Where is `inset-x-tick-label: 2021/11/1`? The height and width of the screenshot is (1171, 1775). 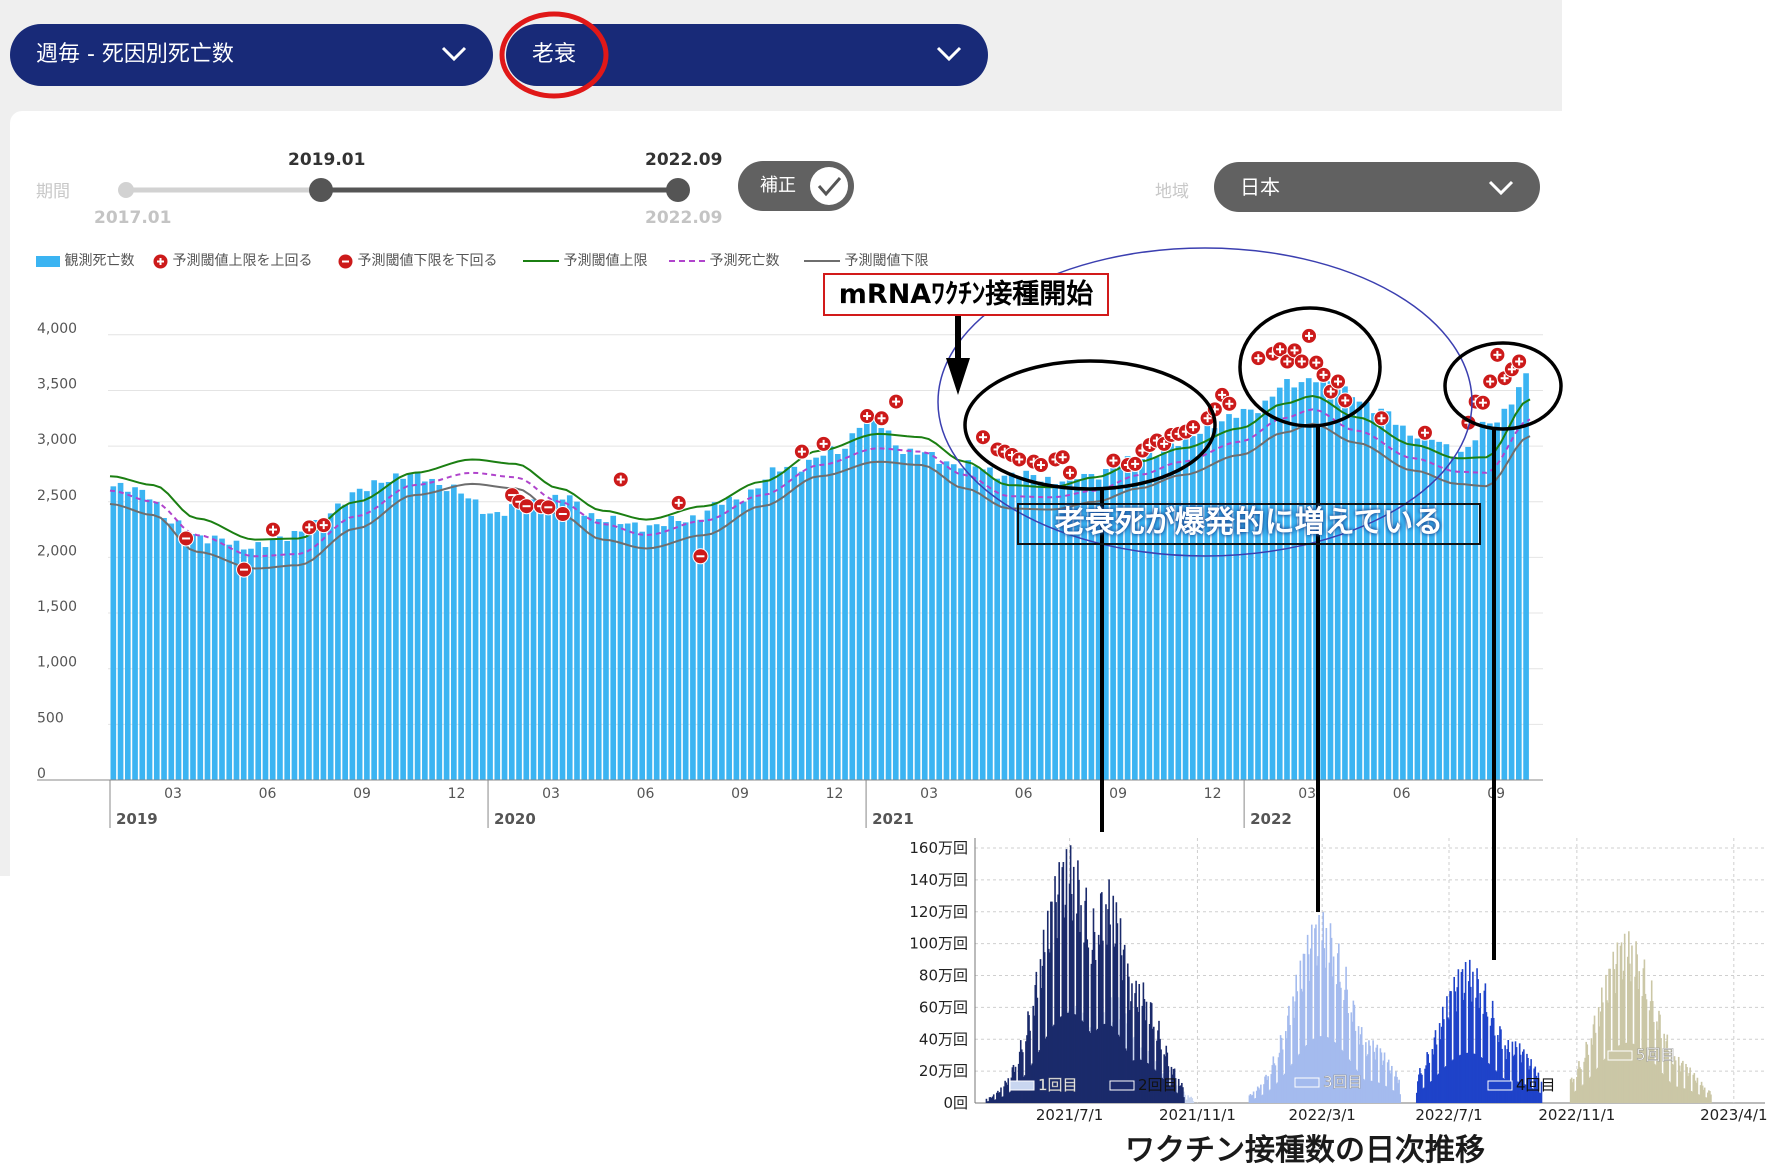
inset-x-tick-label: 2021/11/1 is located at coordinates (1197, 1115).